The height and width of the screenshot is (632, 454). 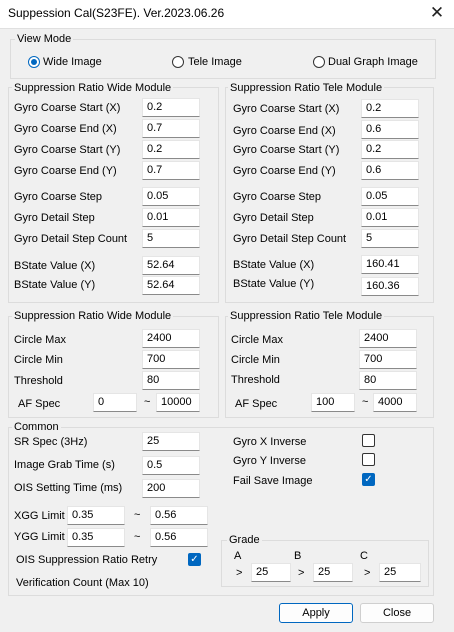 I want to click on radio-dual-graph-image, so click(x=319, y=62).